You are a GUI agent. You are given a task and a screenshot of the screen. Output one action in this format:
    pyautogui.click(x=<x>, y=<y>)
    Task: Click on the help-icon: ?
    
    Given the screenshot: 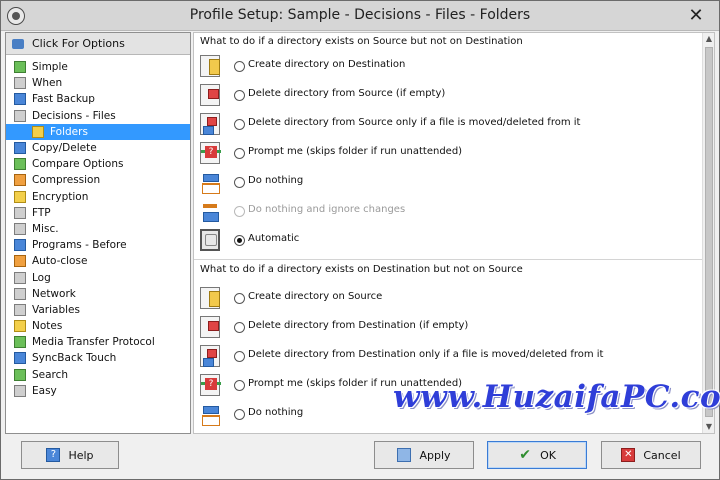 What is the action you would take?
    pyautogui.click(x=53, y=455)
    